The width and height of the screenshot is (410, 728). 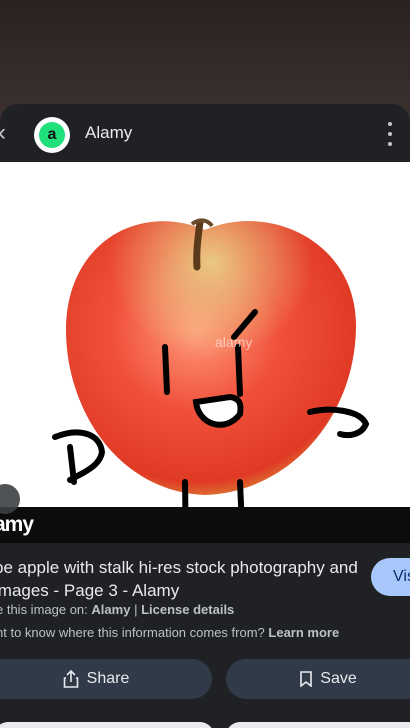 What do you see at coordinates (17, 524) in the screenshot?
I see `watermark-bar-text: amy` at bounding box center [17, 524].